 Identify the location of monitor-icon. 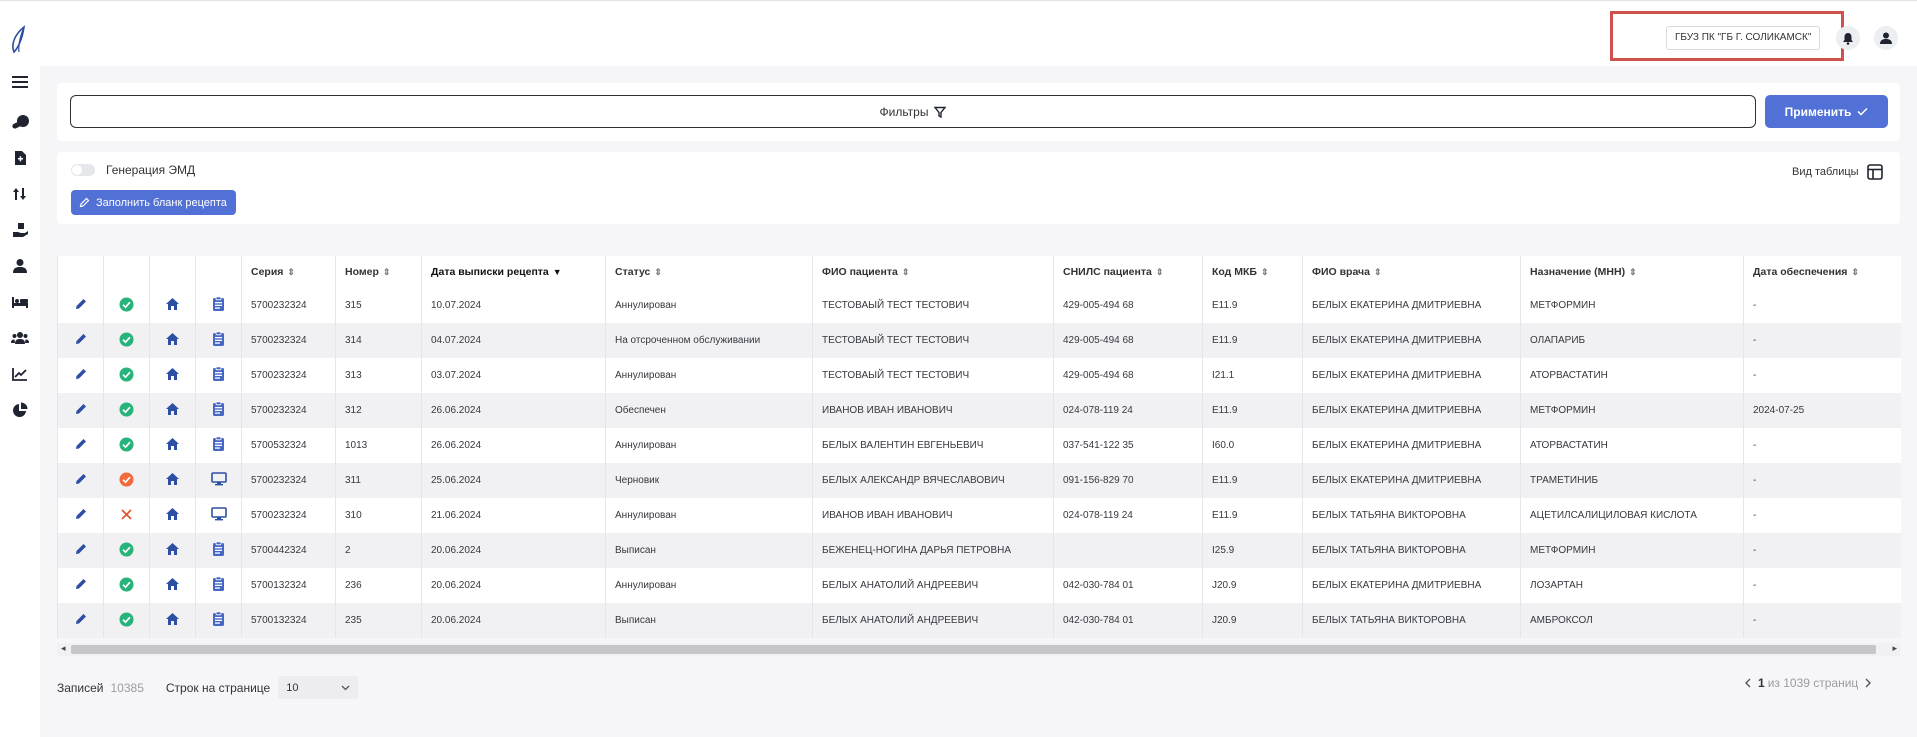
(218, 515).